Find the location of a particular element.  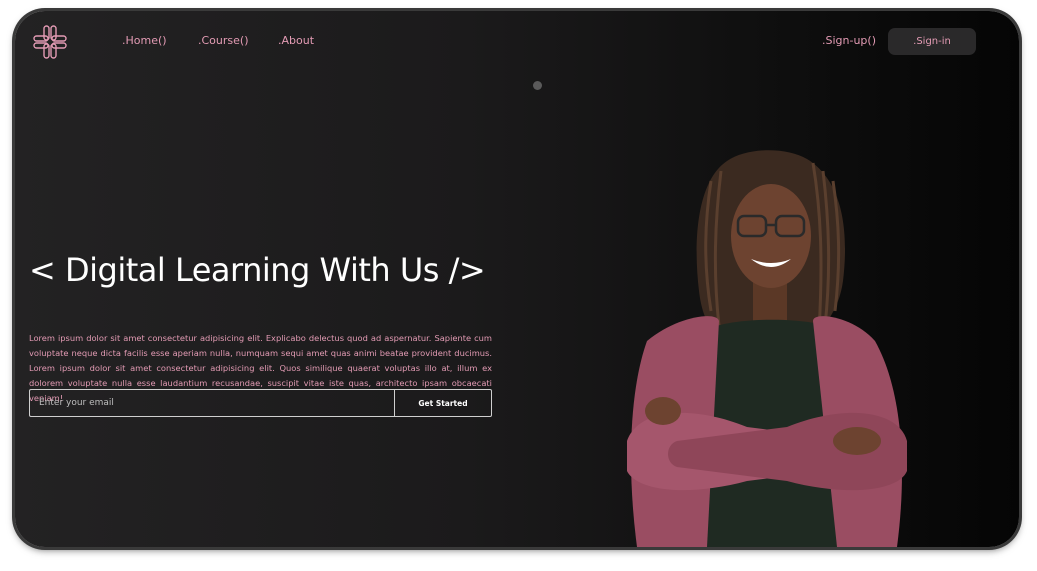

grid-knot-logo-icon is located at coordinates (50, 42).